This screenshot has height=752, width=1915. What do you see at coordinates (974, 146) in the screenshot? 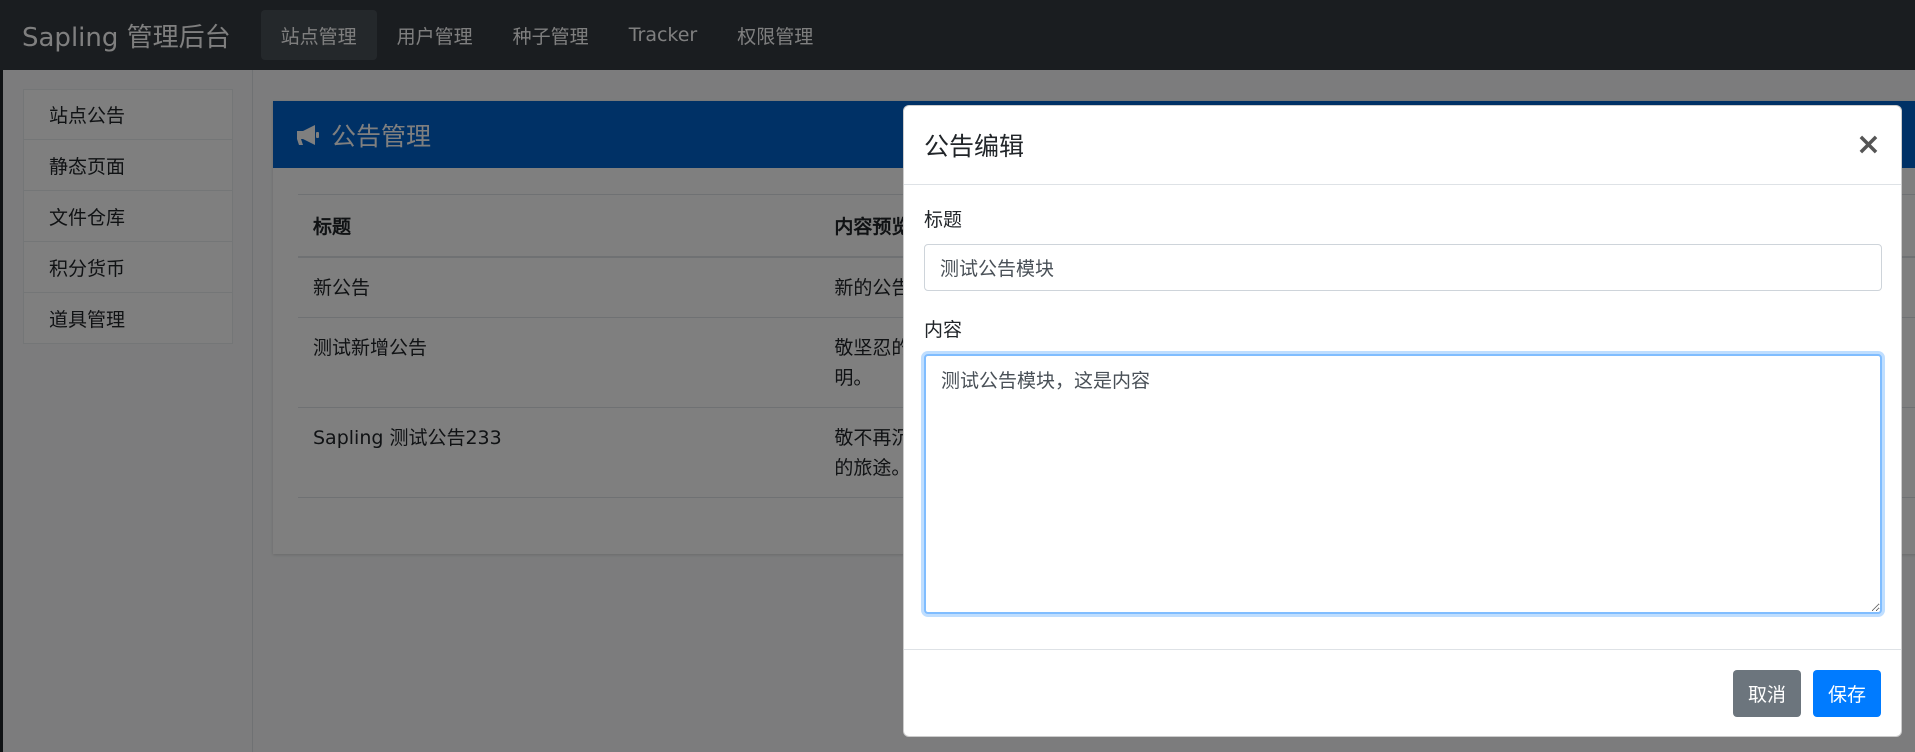
I see `modal-title: 公告编辑` at bounding box center [974, 146].